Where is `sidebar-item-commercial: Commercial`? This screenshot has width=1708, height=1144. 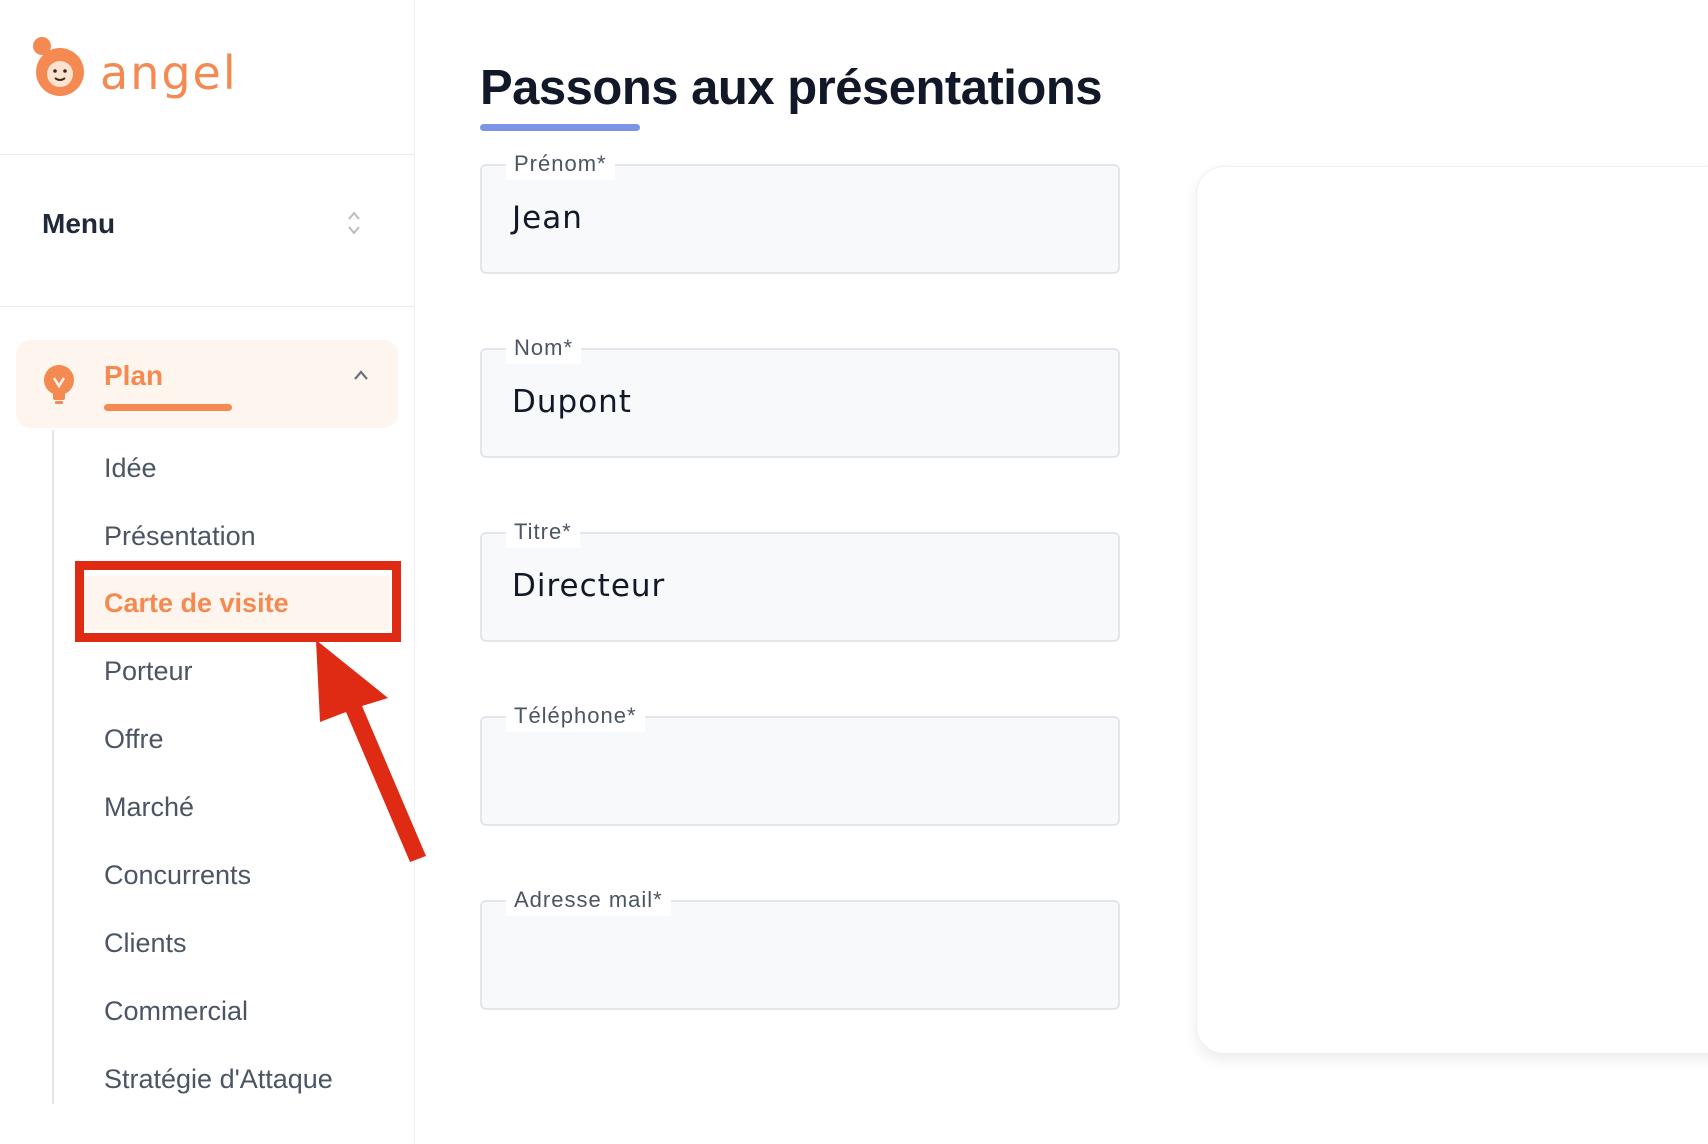
sidebar-item-commercial: Commercial is located at coordinates (176, 1011).